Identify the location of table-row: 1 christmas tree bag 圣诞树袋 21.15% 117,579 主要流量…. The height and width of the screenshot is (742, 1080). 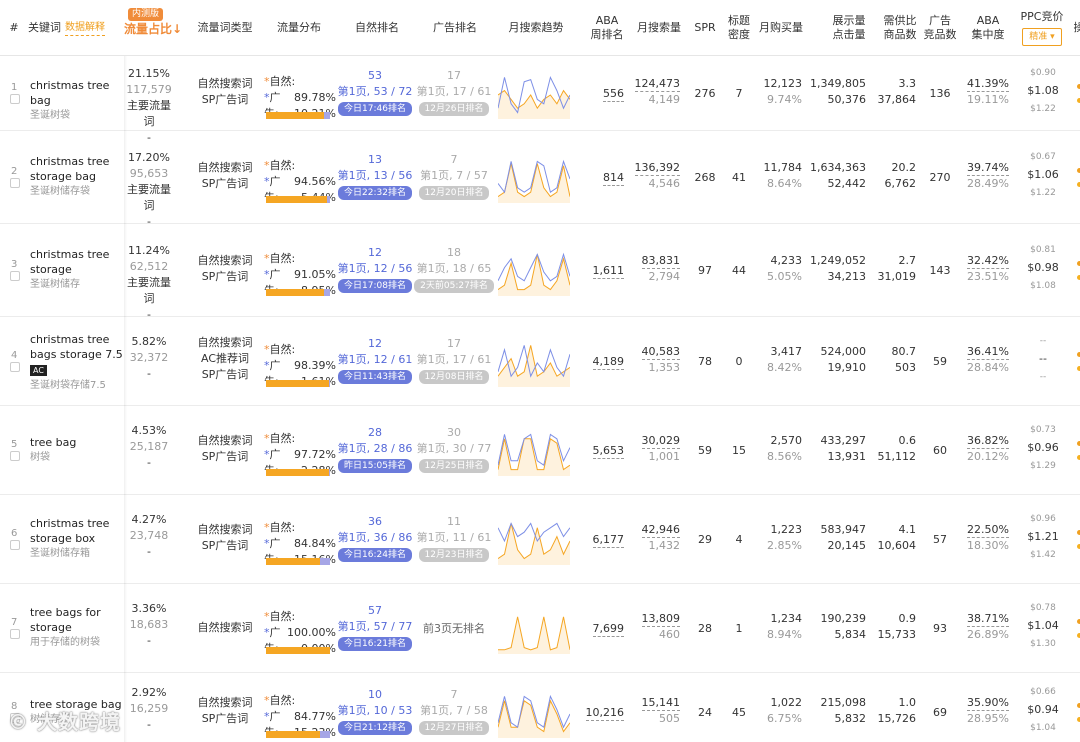
(540, 100).